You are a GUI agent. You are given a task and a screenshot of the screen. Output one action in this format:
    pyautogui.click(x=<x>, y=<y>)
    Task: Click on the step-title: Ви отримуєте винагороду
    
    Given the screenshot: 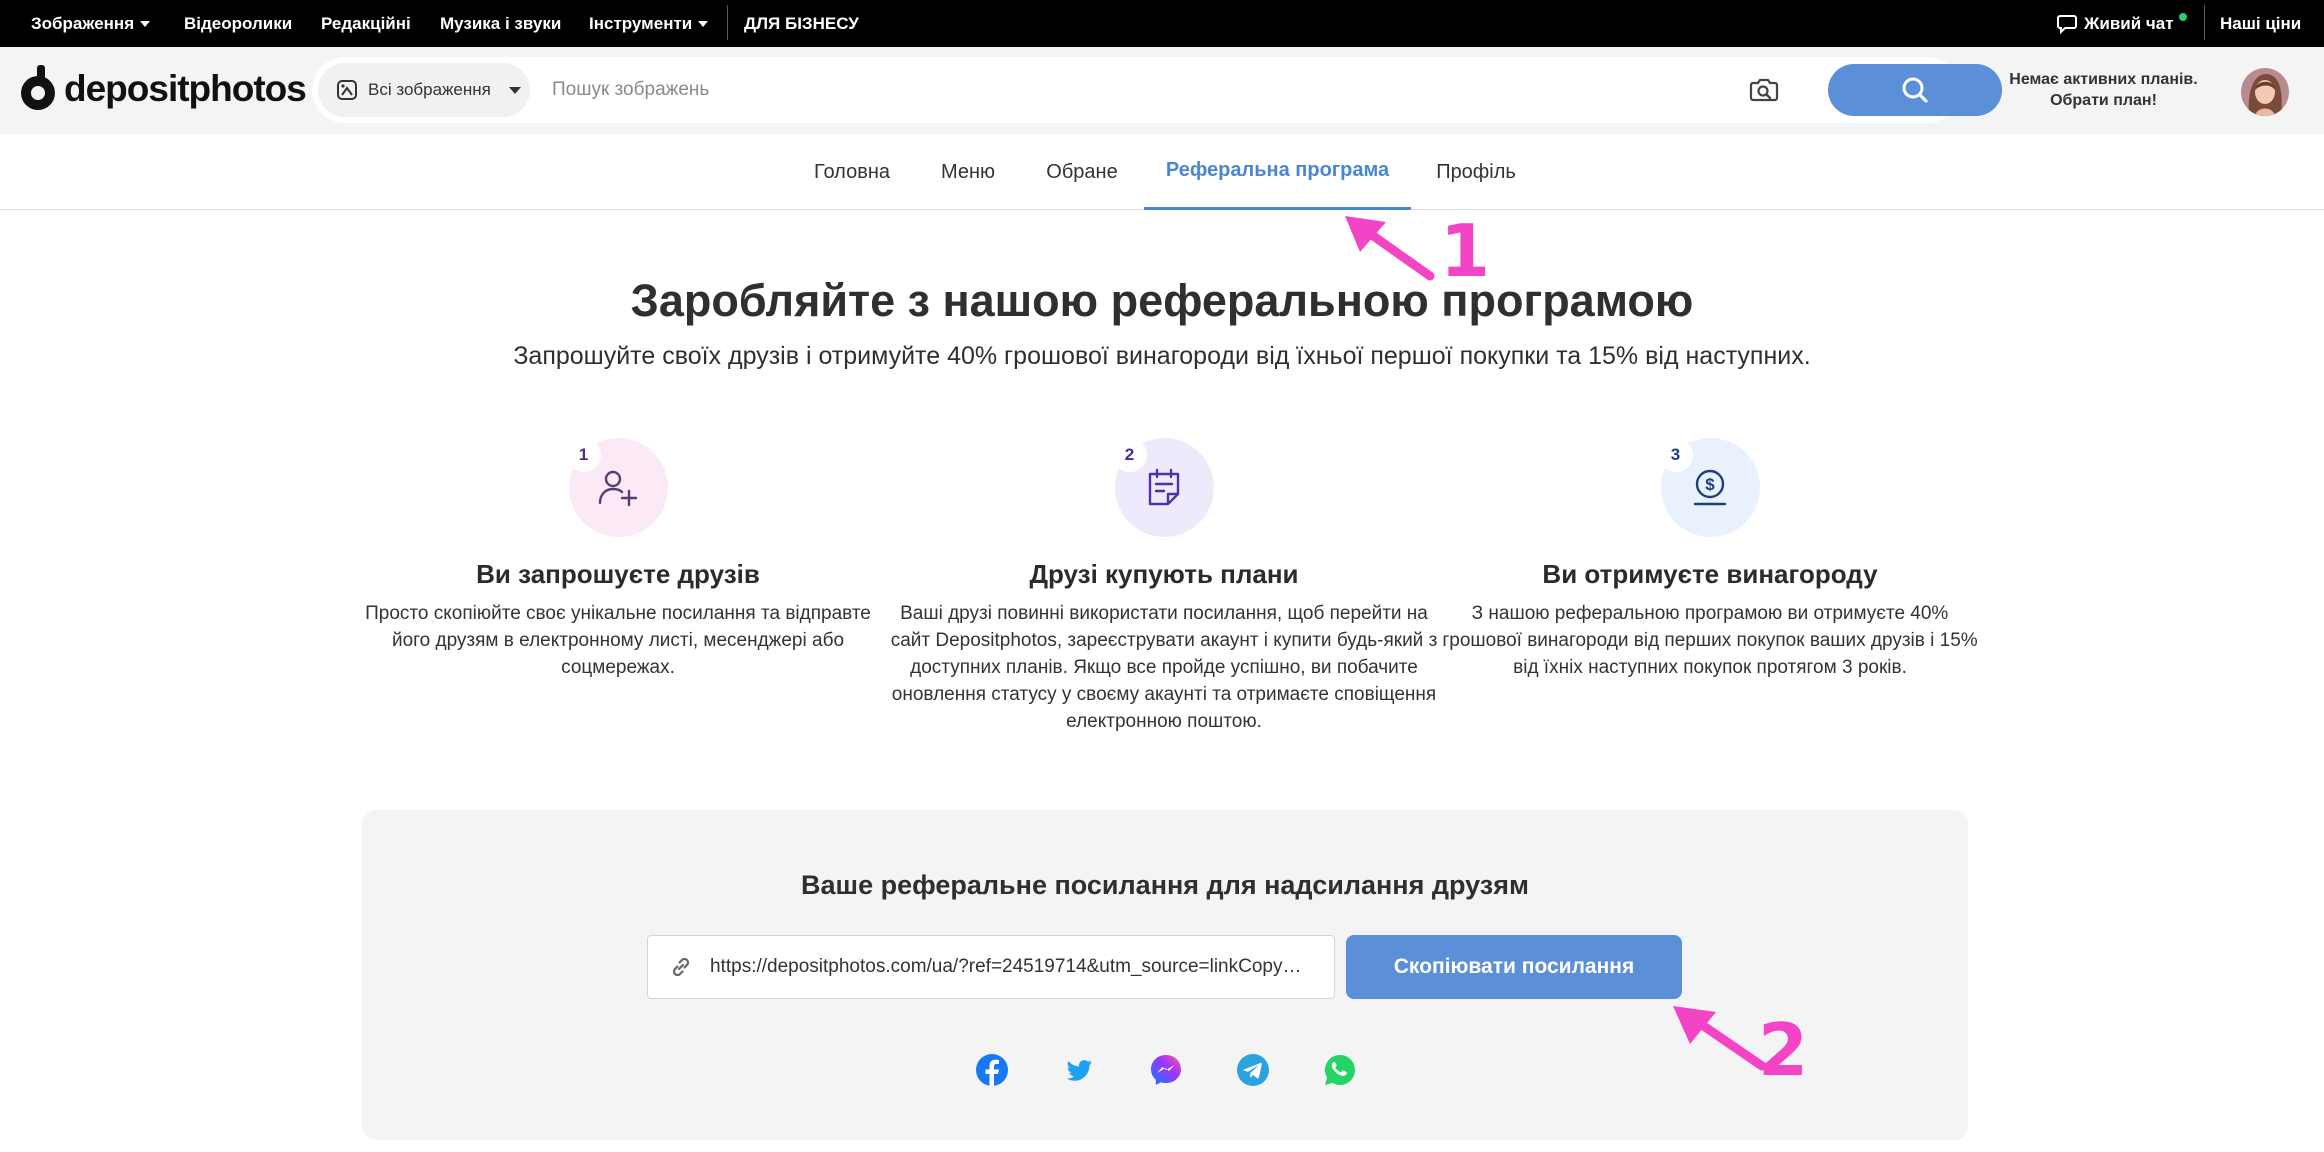 What is the action you would take?
    pyautogui.click(x=1710, y=574)
    